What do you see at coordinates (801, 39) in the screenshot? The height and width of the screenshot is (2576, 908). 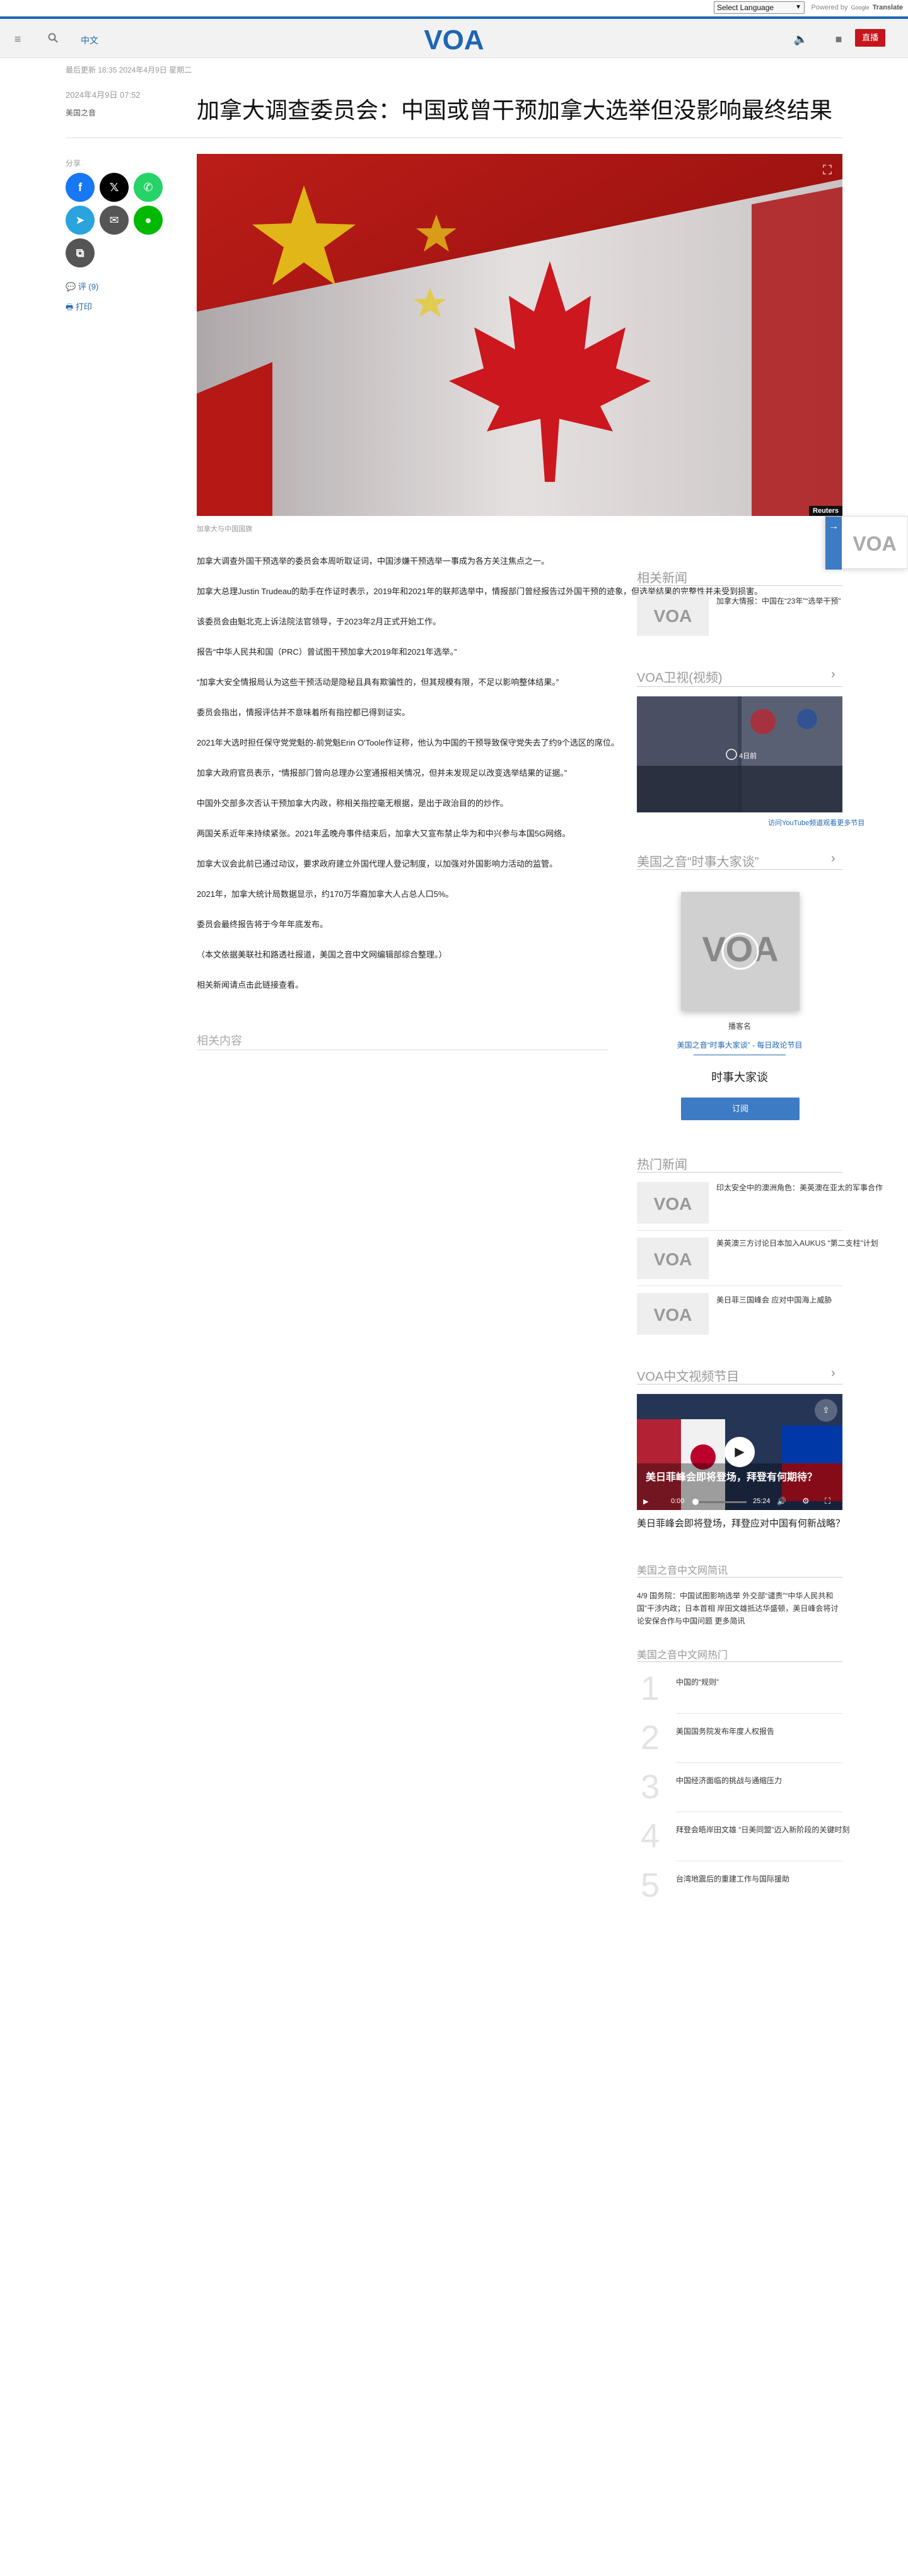 I see `speaker-icon: 🔈` at bounding box center [801, 39].